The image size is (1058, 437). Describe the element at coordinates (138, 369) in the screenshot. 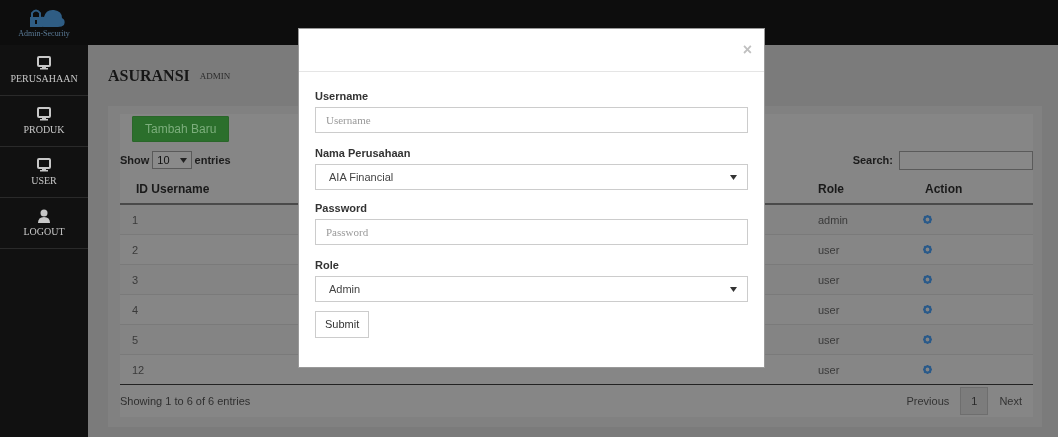

I see `table-cell: 12` at that location.